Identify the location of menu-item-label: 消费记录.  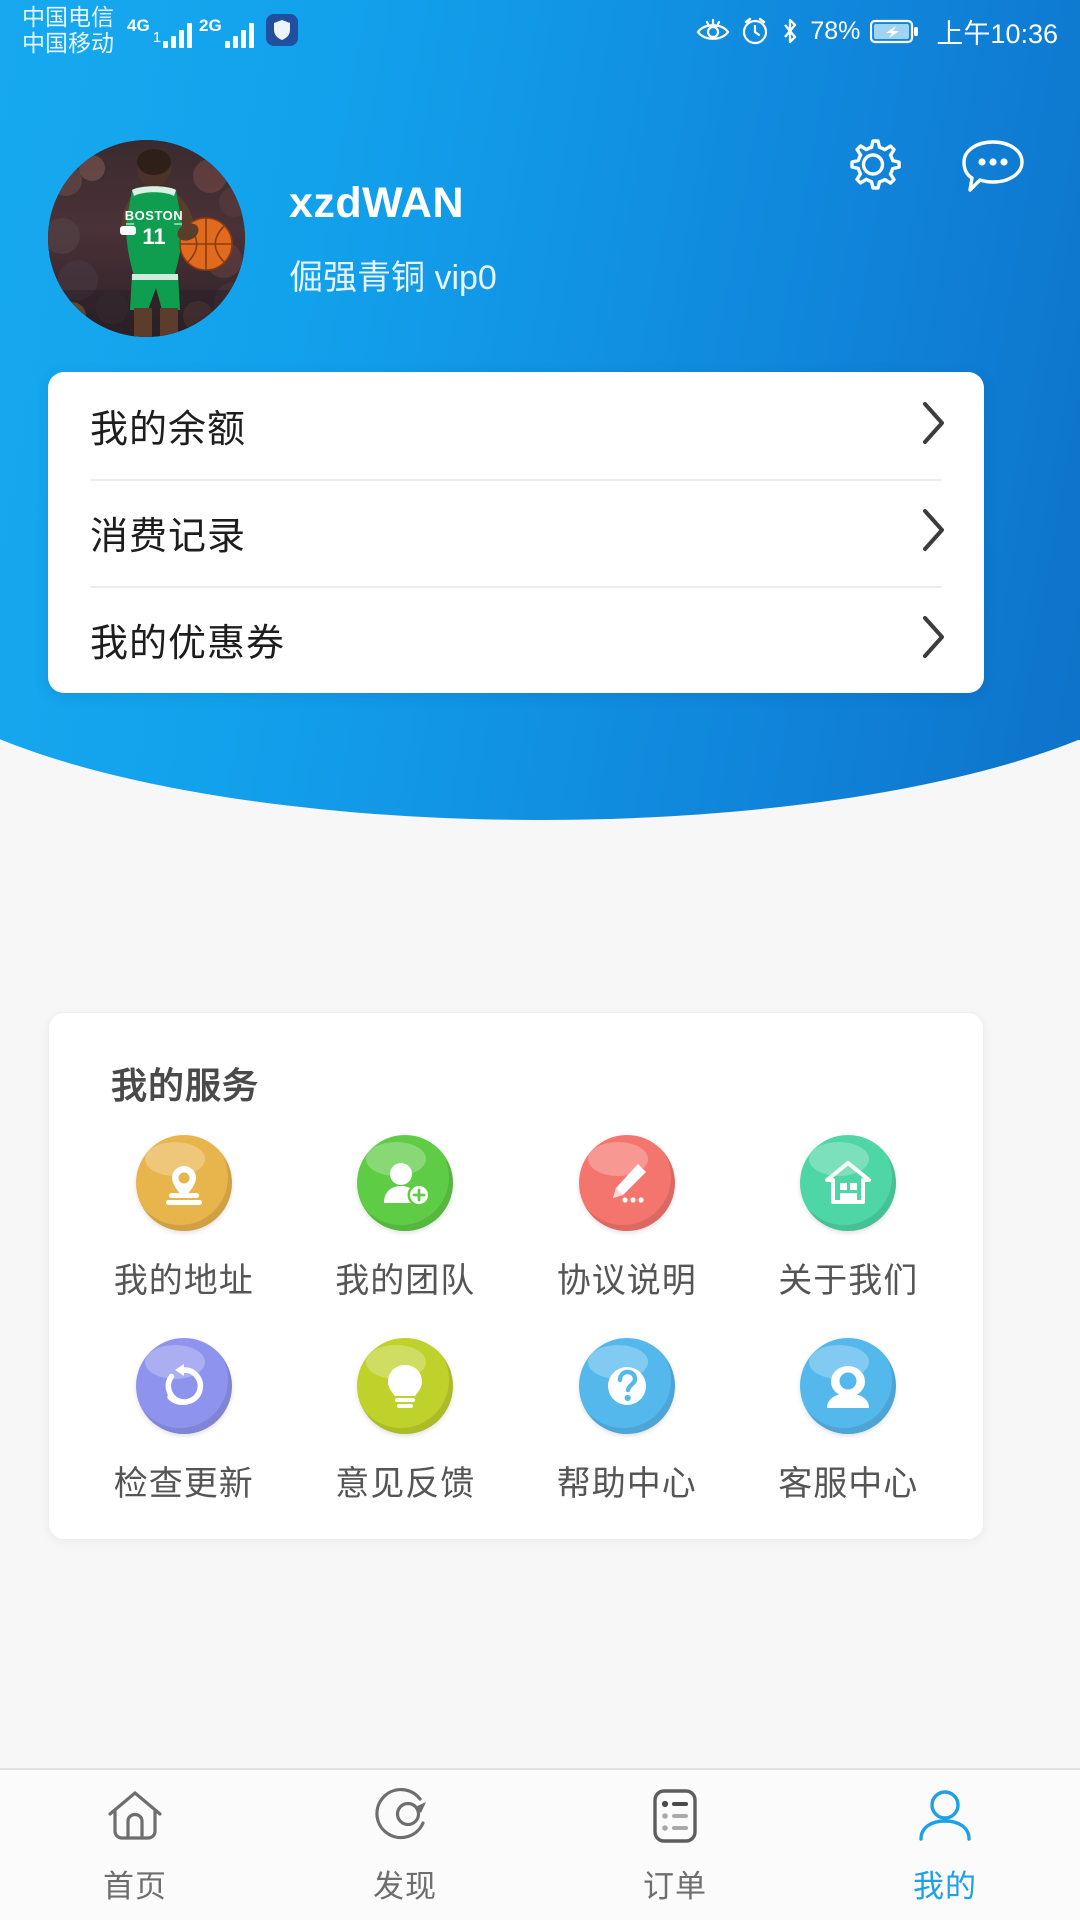
(168, 537).